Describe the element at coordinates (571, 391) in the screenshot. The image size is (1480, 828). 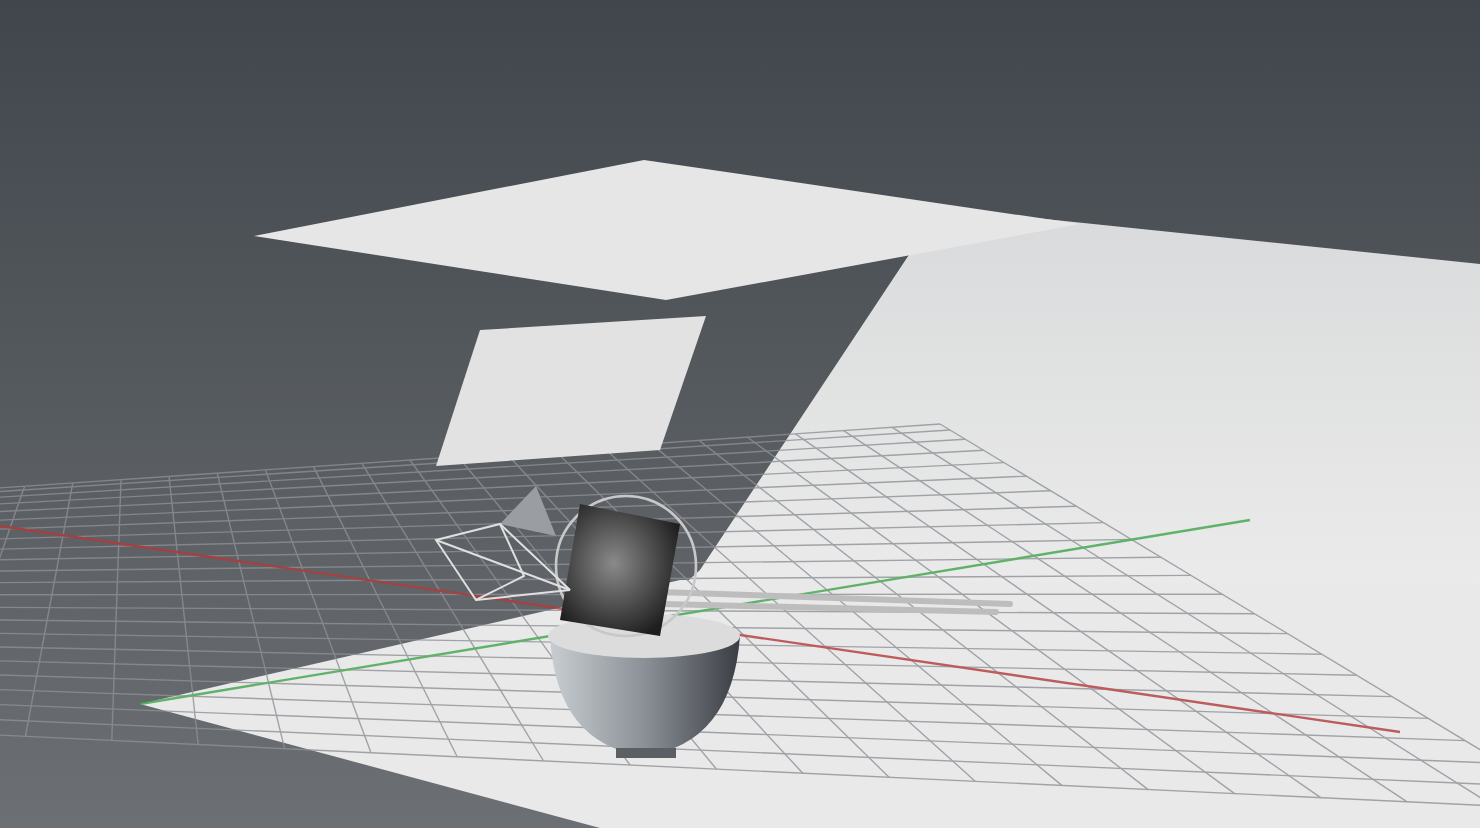
I see `reflector-card` at that location.